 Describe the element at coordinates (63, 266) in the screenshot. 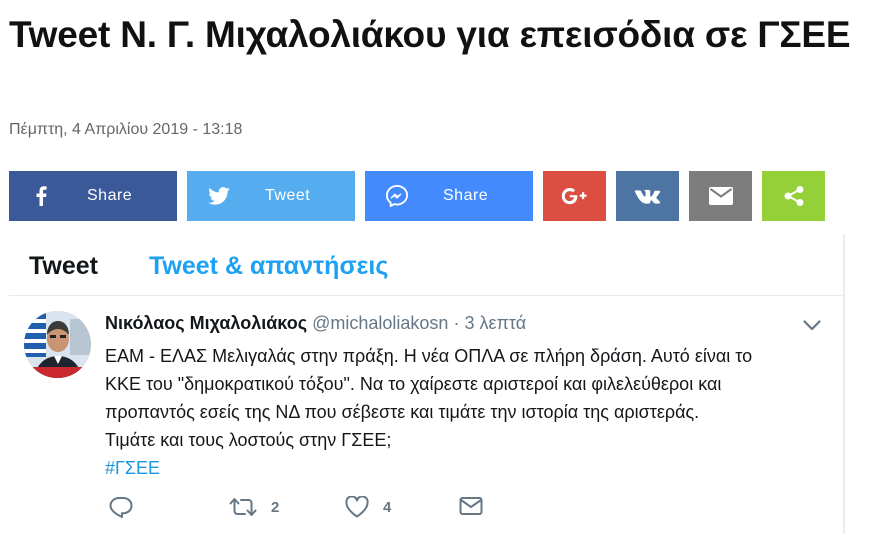

I see `tab-tweet: Tweet` at that location.